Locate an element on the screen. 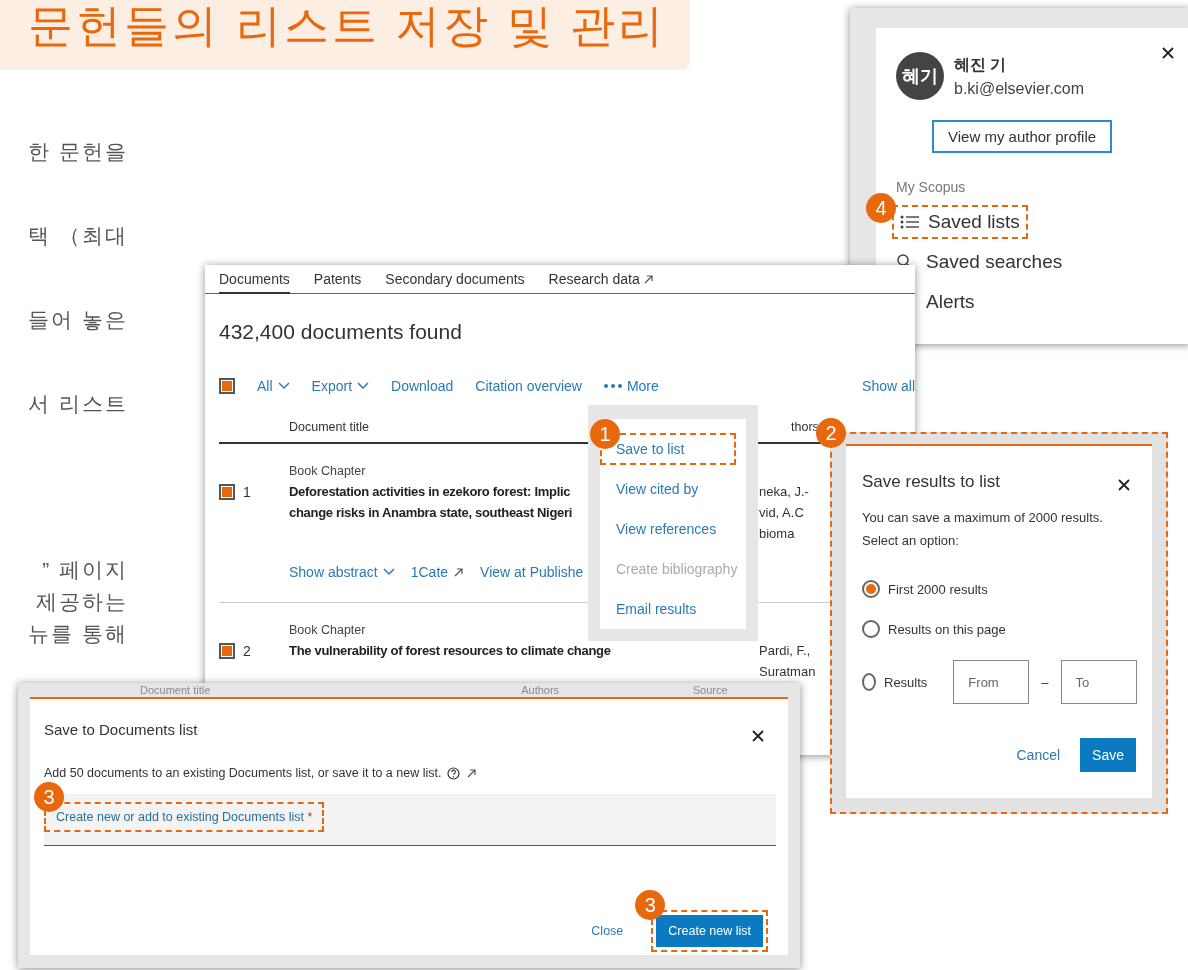 The image size is (1188, 970). column-header: thors is located at coordinates (804, 427).